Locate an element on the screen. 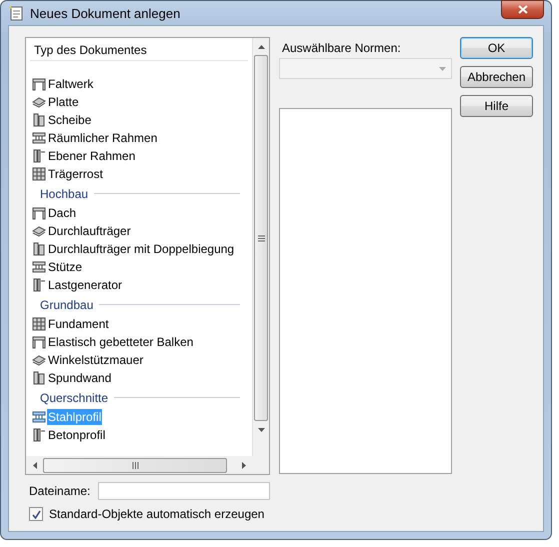  group-heading: Hochbau is located at coordinates (64, 193).